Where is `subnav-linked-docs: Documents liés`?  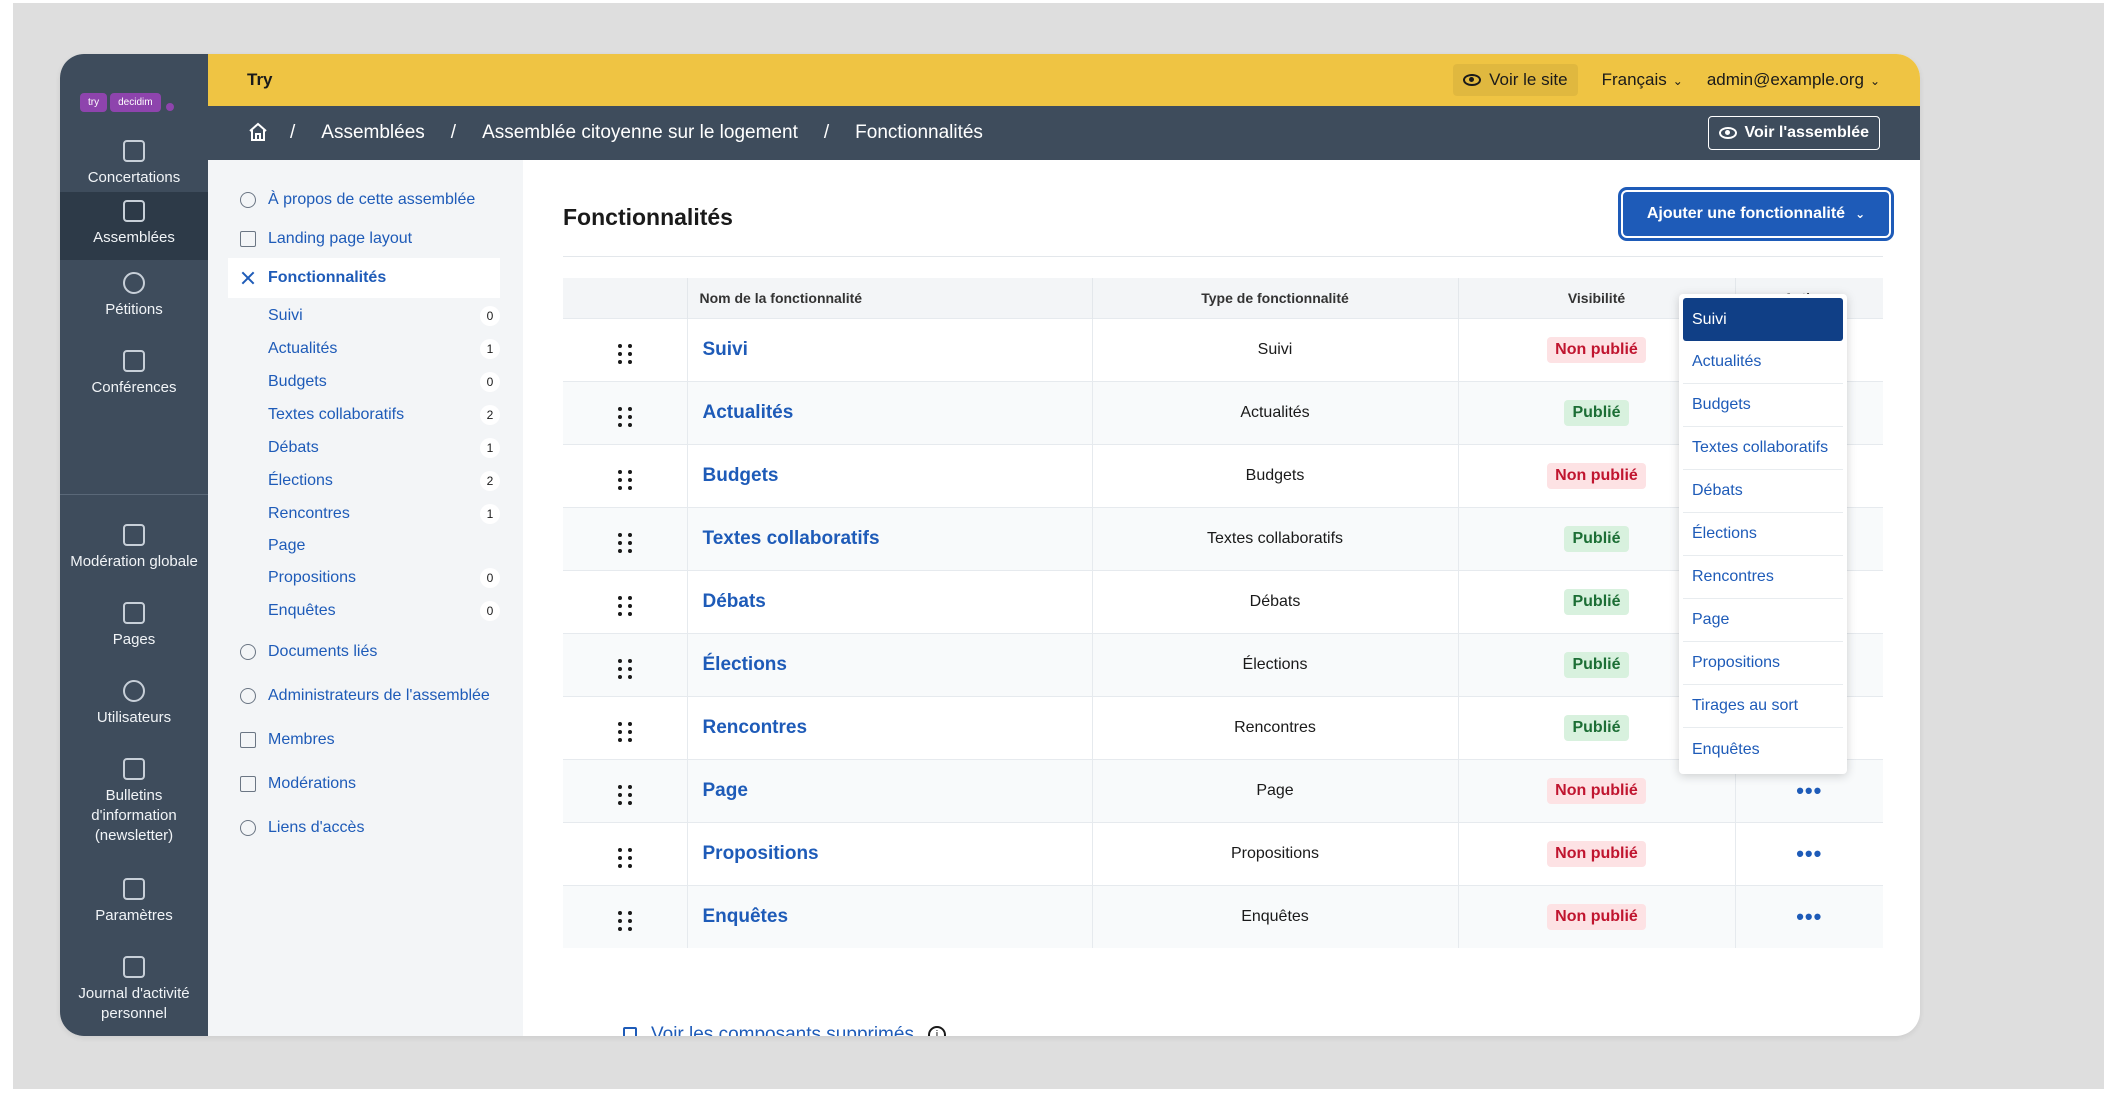
subnav-linked-docs: Documents liés is located at coordinates (364, 652).